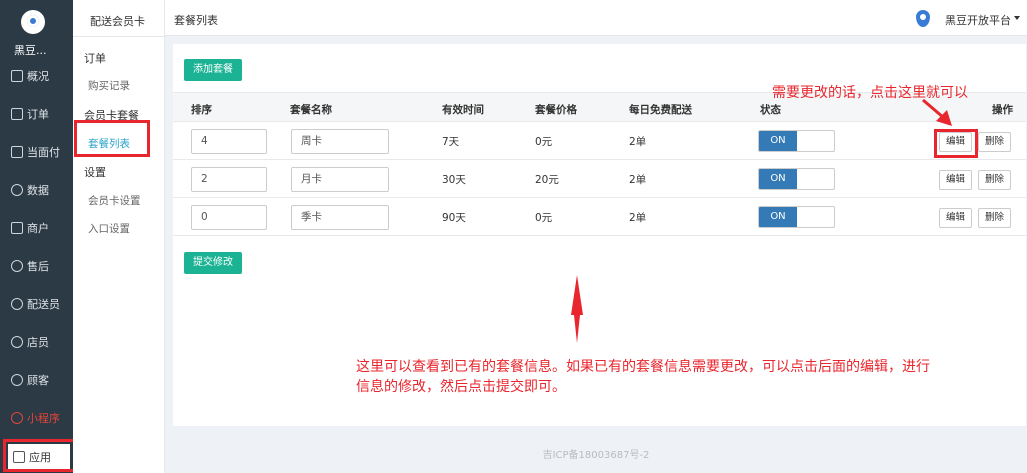 This screenshot has height=473, width=1027. What do you see at coordinates (17, 342) in the screenshot?
I see `clerk-icon` at bounding box center [17, 342].